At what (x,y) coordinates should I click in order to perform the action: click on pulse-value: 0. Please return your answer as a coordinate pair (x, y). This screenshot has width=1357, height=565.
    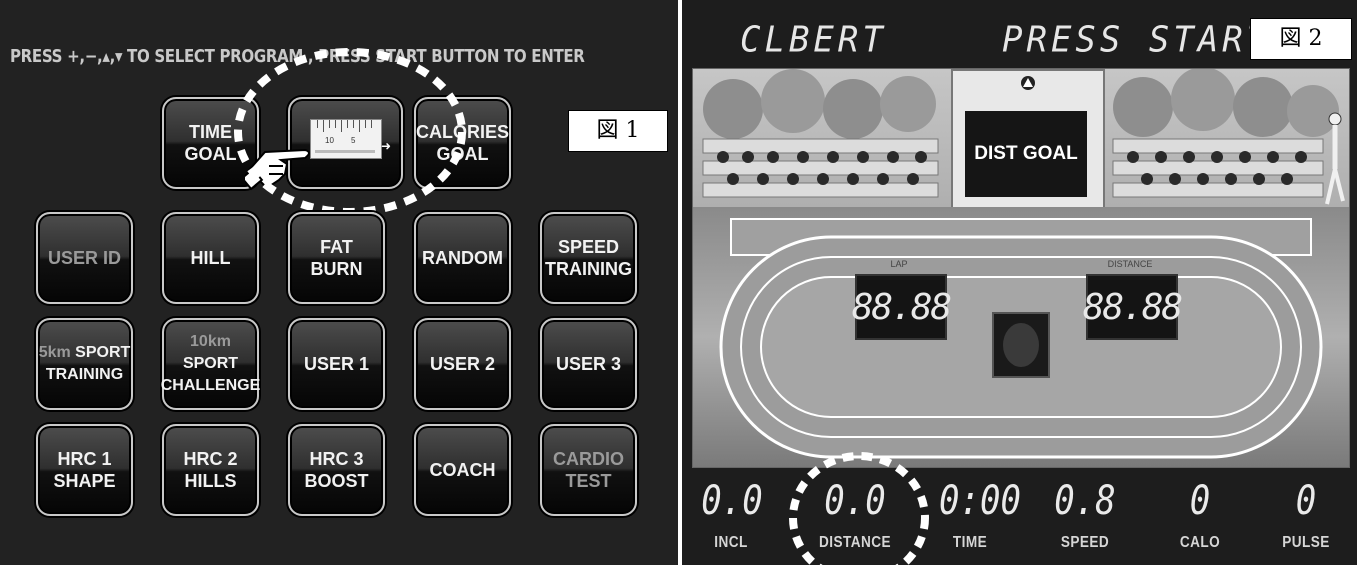
    Looking at the image, I should click on (1306, 501).